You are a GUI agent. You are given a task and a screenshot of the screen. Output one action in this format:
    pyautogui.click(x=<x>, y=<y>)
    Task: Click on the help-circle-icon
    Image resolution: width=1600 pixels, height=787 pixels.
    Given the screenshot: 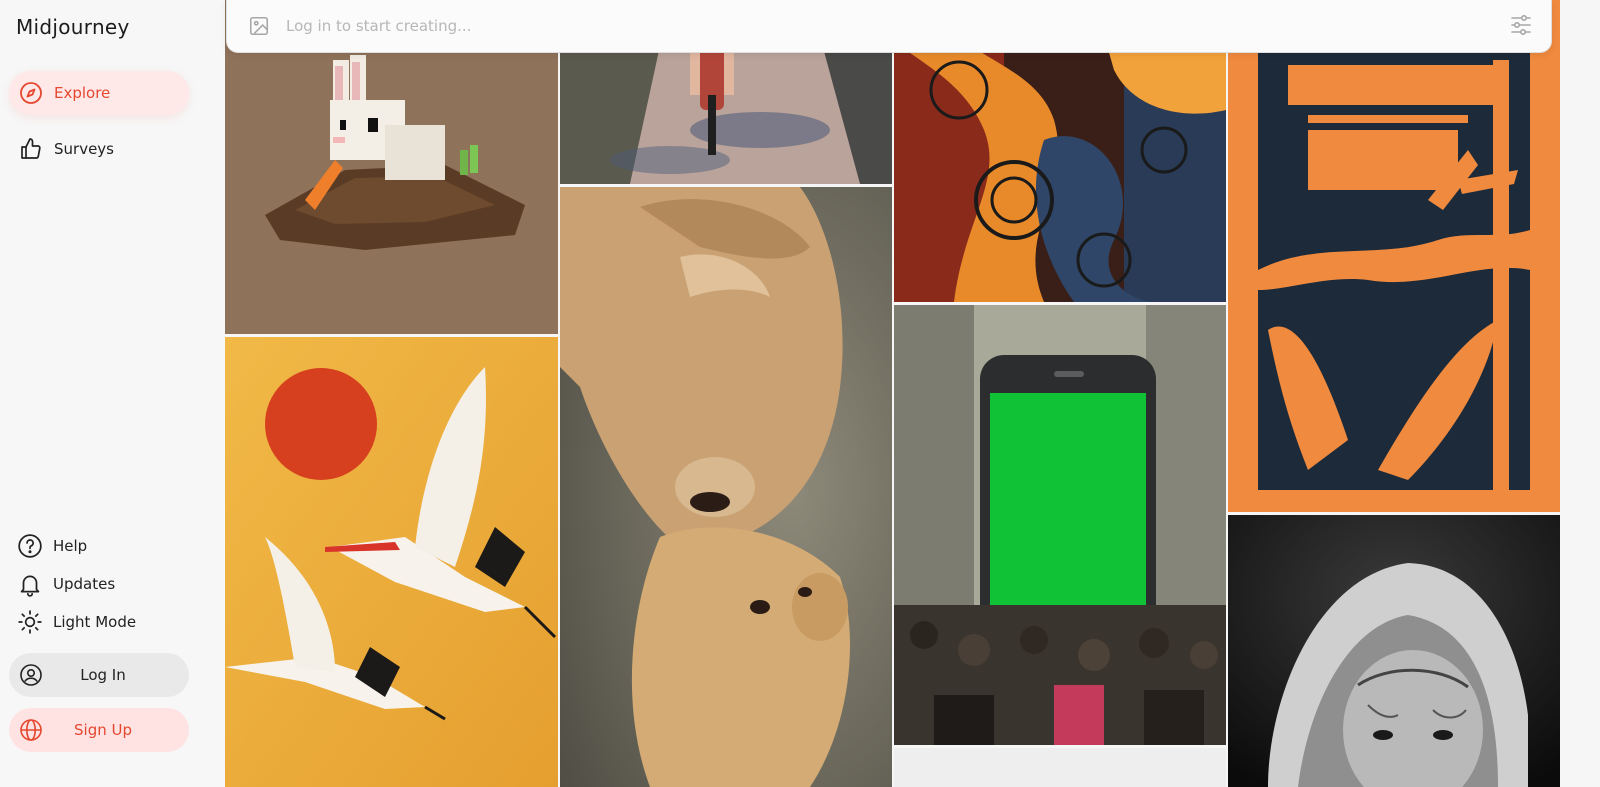 What is the action you would take?
    pyautogui.click(x=30, y=546)
    